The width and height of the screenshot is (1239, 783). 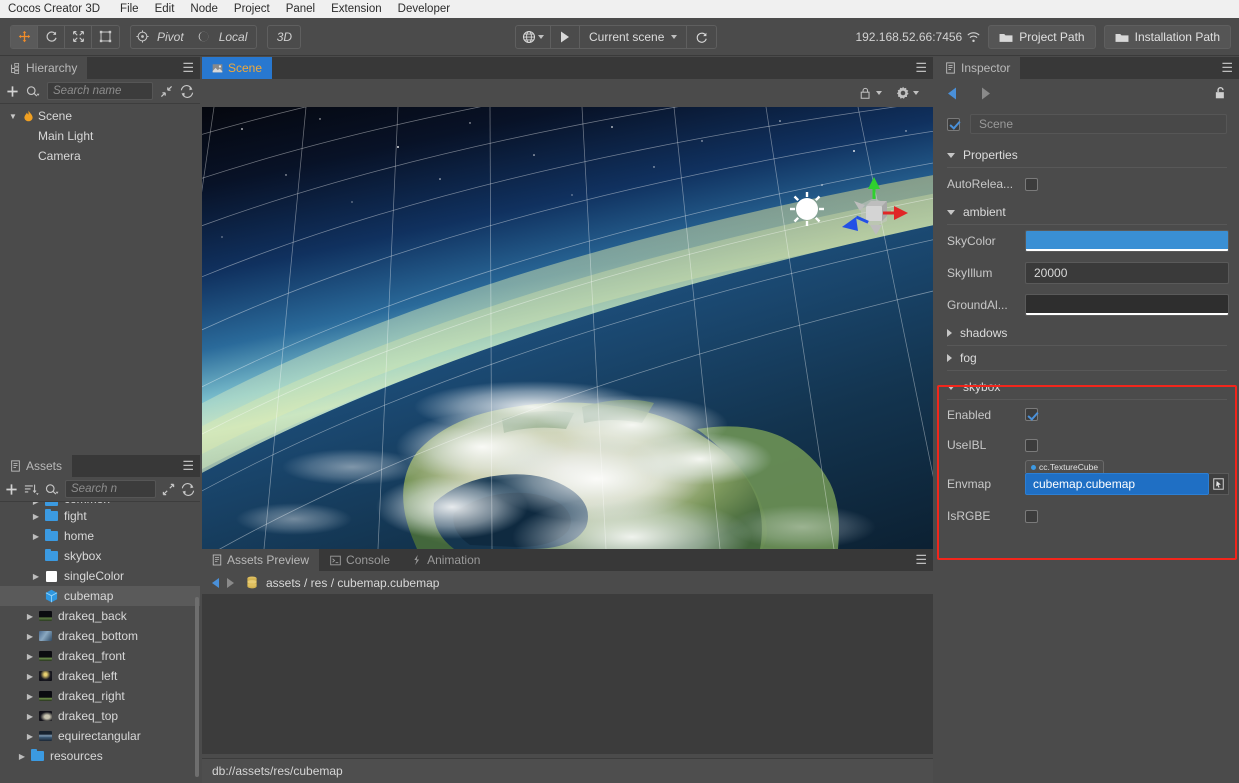 What do you see at coordinates (52, 489) in the screenshot?
I see `assets-search-filter-button` at bounding box center [52, 489].